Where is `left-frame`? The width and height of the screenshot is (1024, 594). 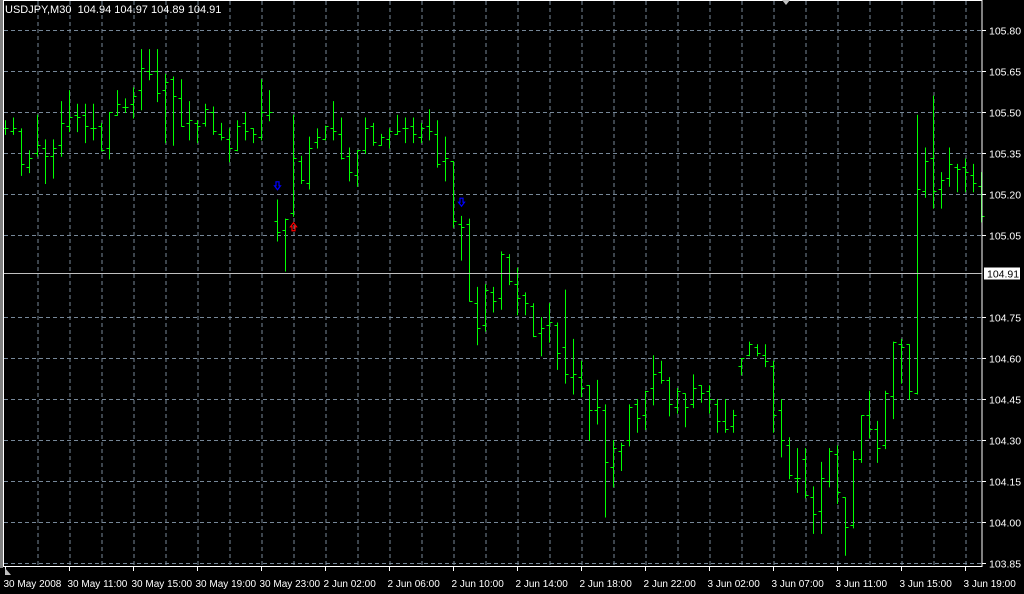
left-frame is located at coordinates (1, 284).